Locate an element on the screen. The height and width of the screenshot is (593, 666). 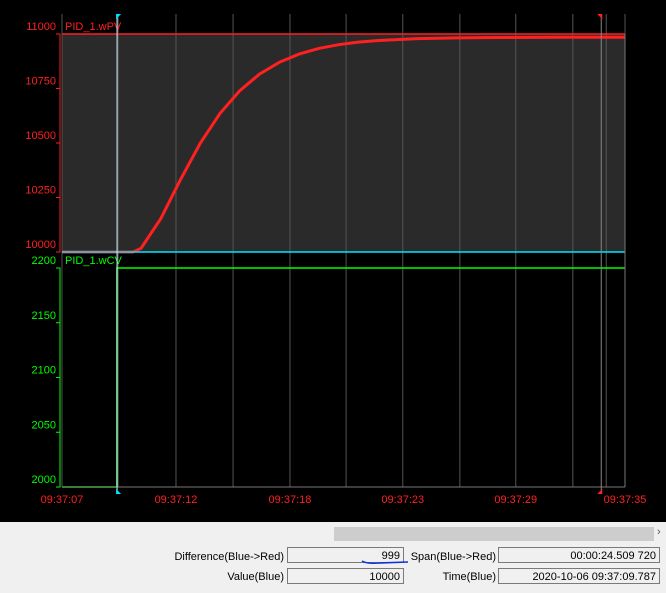
pv-series-label: PID_1.wPV is located at coordinates (93, 27).